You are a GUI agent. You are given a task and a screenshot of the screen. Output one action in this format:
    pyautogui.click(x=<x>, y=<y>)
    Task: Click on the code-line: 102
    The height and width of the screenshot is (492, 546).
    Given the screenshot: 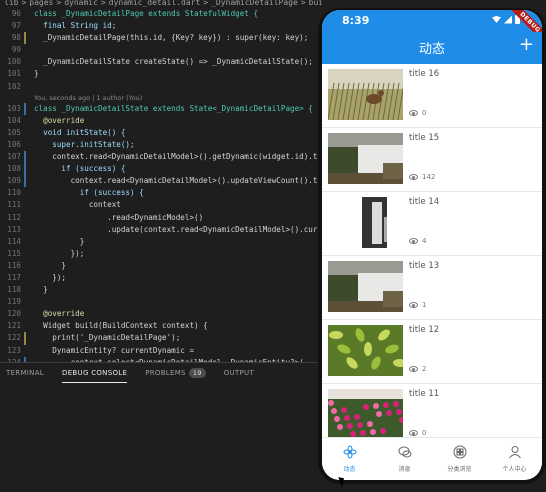 What is the action you would take?
    pyautogui.click(x=161, y=87)
    